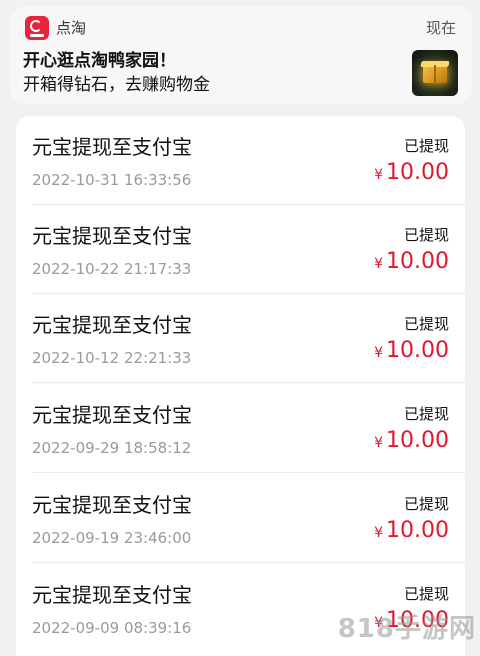 This screenshot has width=480, height=656. What do you see at coordinates (112, 358) in the screenshot?
I see `transaction-date: 2022-10-12 22:21:33` at bounding box center [112, 358].